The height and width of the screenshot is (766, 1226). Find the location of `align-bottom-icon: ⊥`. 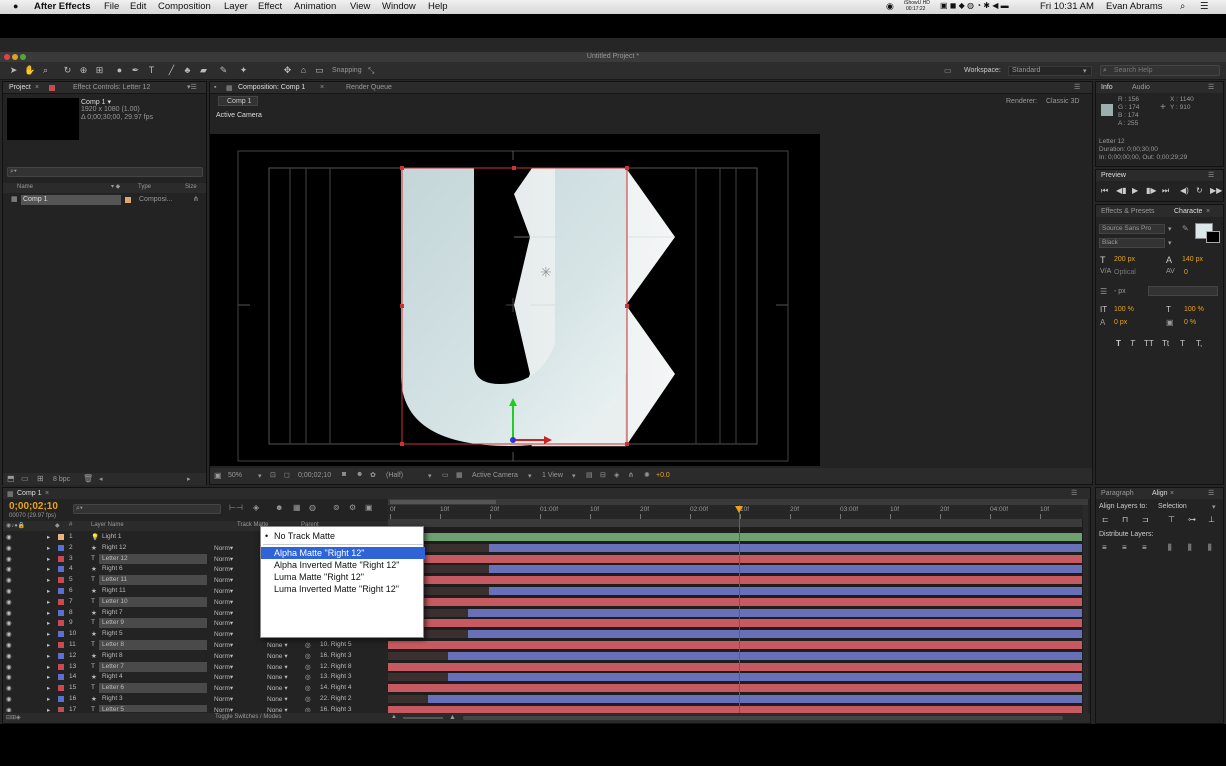

align-bottom-icon: ⊥ is located at coordinates (1211, 519).